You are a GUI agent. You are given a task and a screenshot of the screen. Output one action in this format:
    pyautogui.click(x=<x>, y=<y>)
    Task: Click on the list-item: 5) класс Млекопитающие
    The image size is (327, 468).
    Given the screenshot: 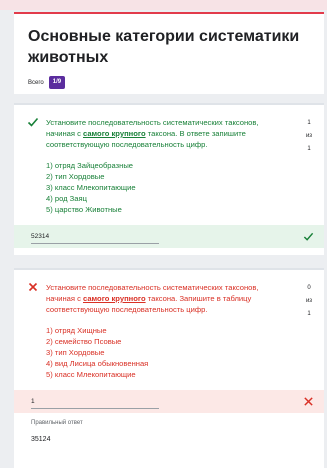 What is the action you would take?
    pyautogui.click(x=91, y=374)
    